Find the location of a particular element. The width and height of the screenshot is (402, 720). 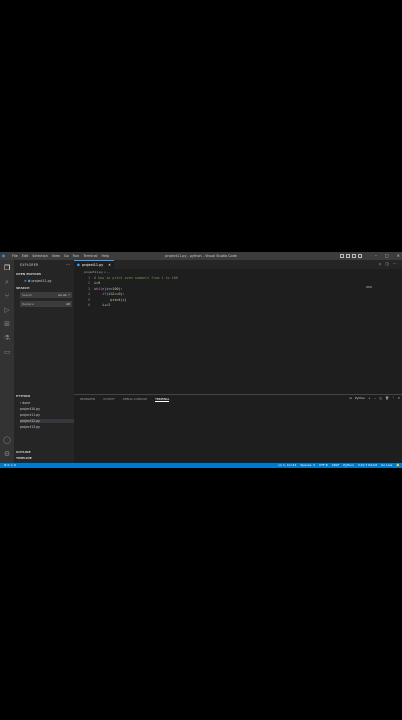

split-terminal-icon: ◫ is located at coordinates (380, 398).